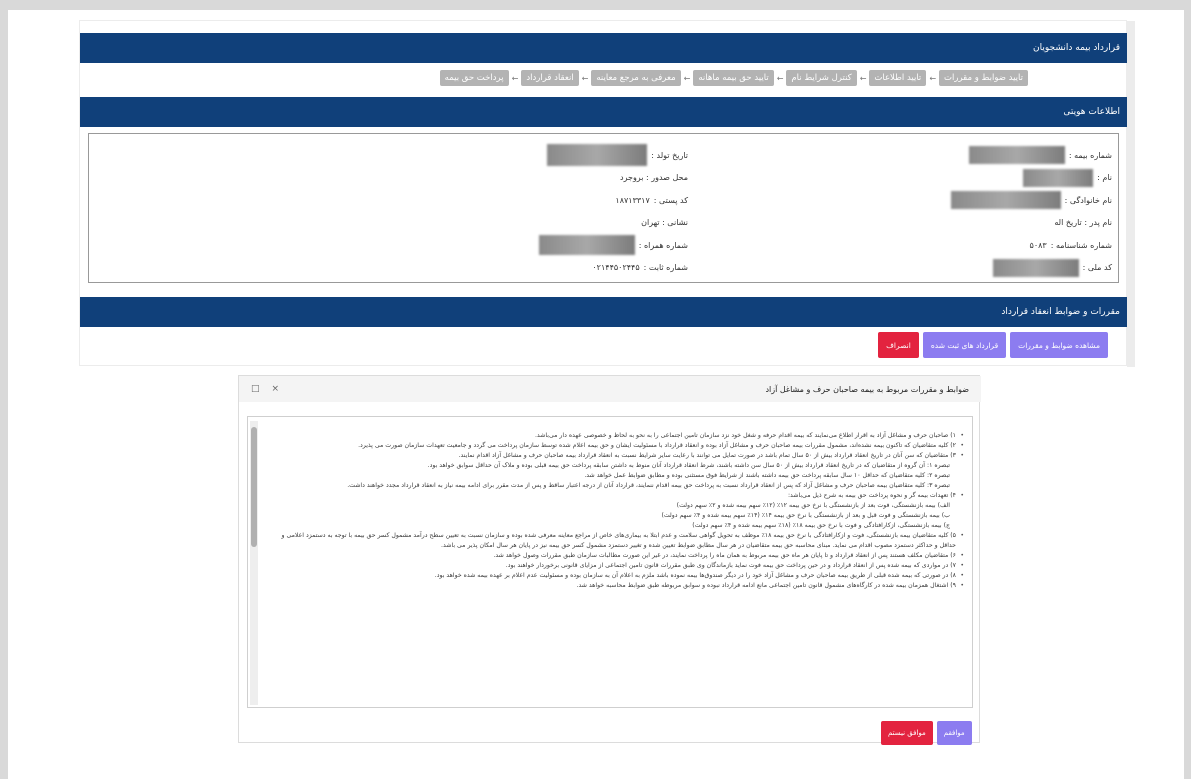 The width and height of the screenshot is (1191, 779). I want to click on field-label: کد پستی :, so click(670, 200).